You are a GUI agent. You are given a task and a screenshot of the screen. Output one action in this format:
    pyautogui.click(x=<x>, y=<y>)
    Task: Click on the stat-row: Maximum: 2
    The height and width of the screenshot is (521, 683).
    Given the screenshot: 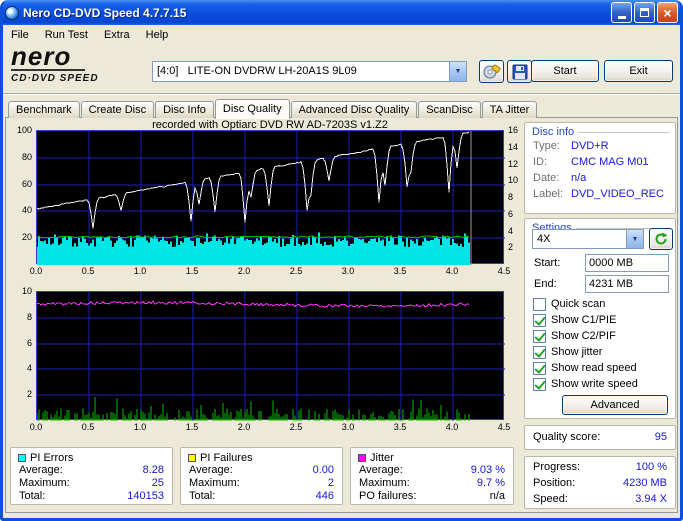 What is the action you would take?
    pyautogui.click(x=261, y=483)
    